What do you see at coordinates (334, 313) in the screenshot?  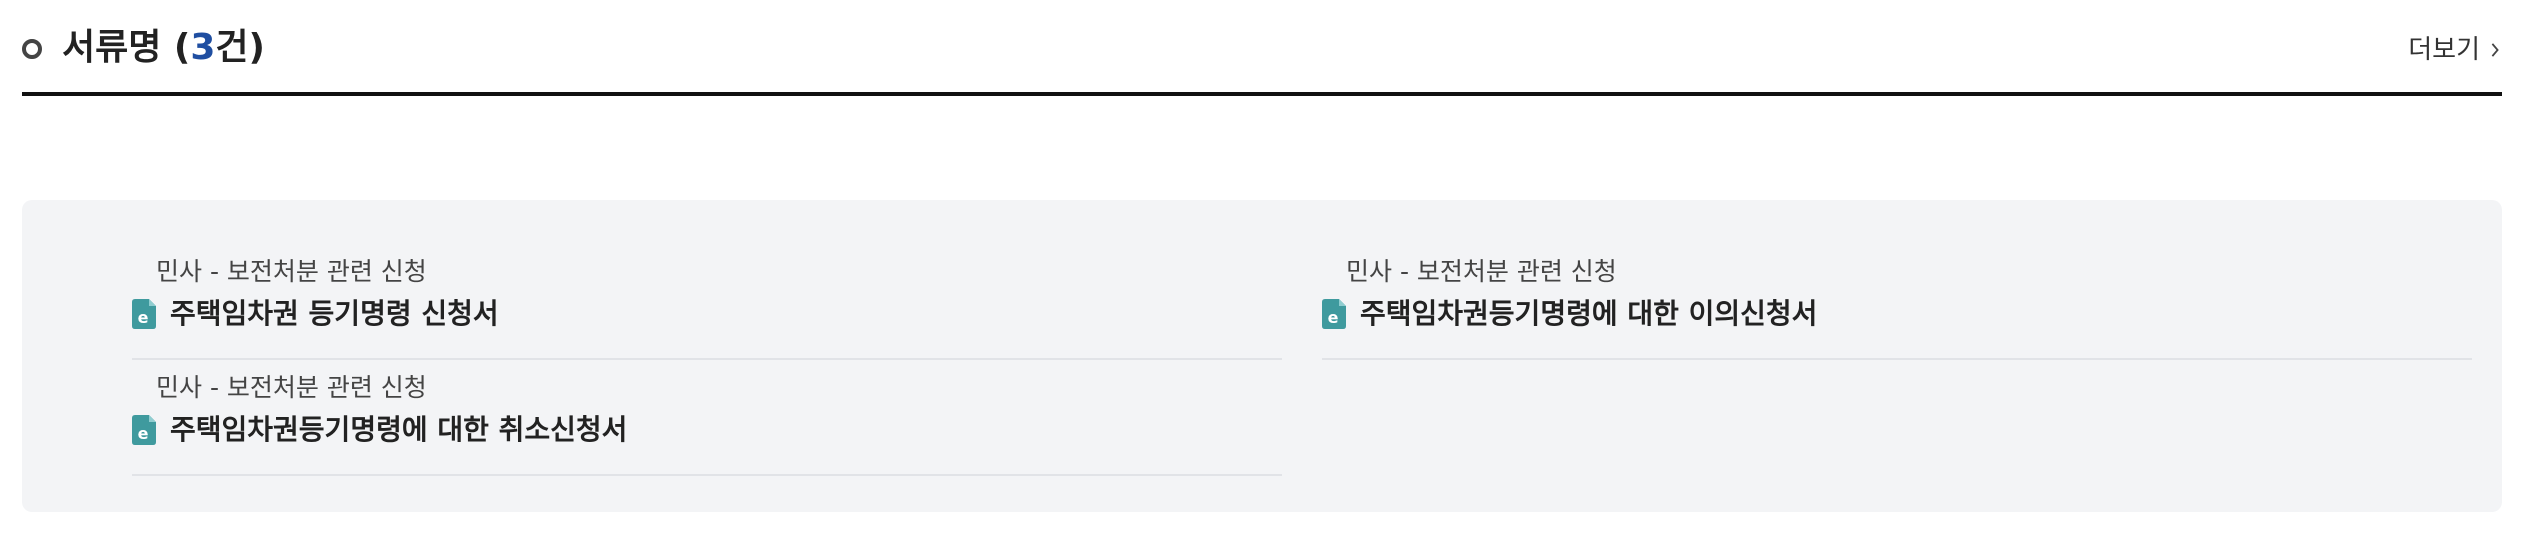 I see `document-name: 주택임차권 등기명령 신청서` at bounding box center [334, 313].